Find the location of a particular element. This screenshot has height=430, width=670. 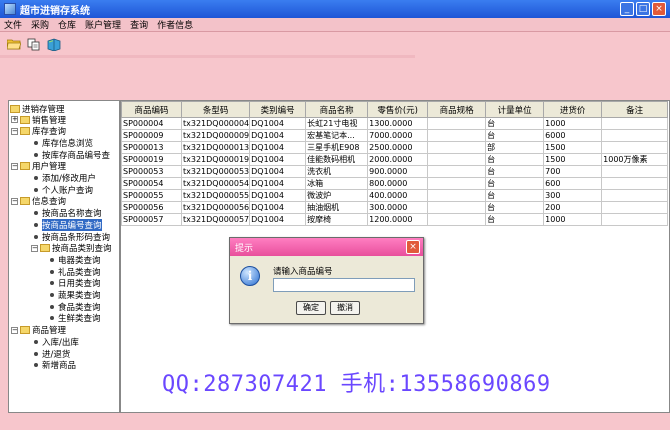

tree-item: 添加/修改用户 is located at coordinates (63, 178).